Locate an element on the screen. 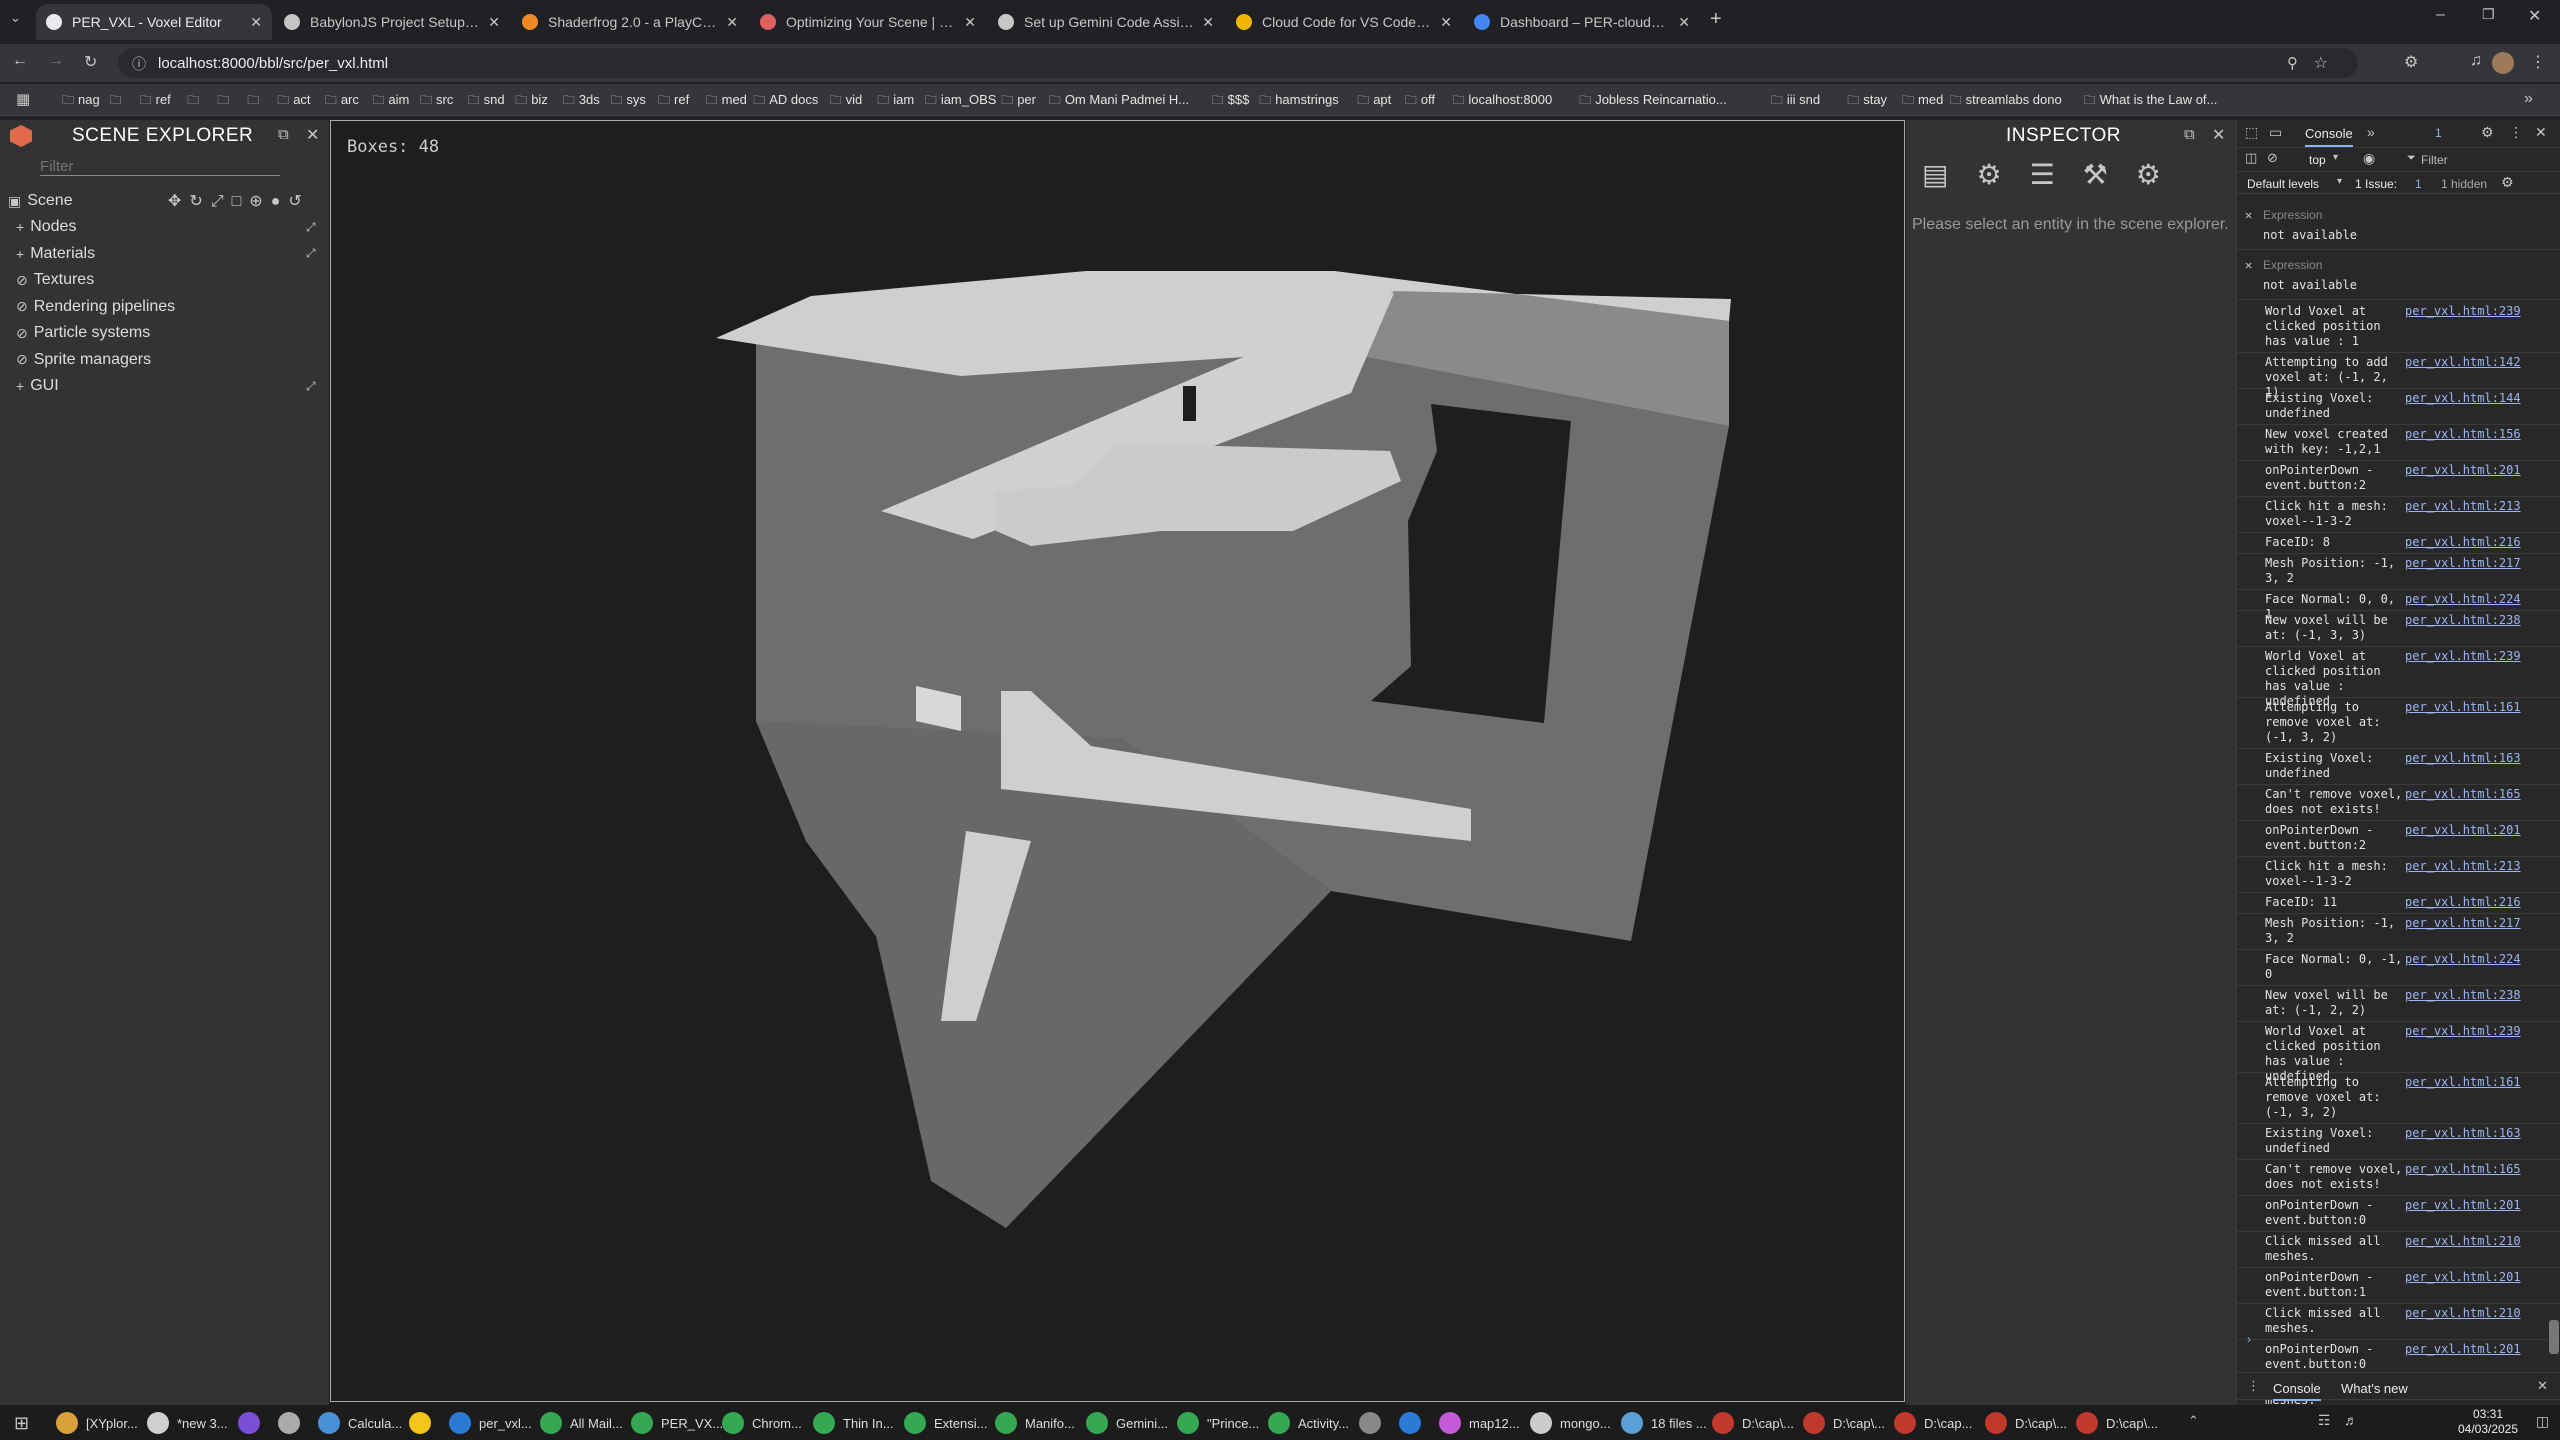 The height and width of the screenshot is (1440, 2560). tree-item: ⊘ Sprite managers is located at coordinates (171, 360).